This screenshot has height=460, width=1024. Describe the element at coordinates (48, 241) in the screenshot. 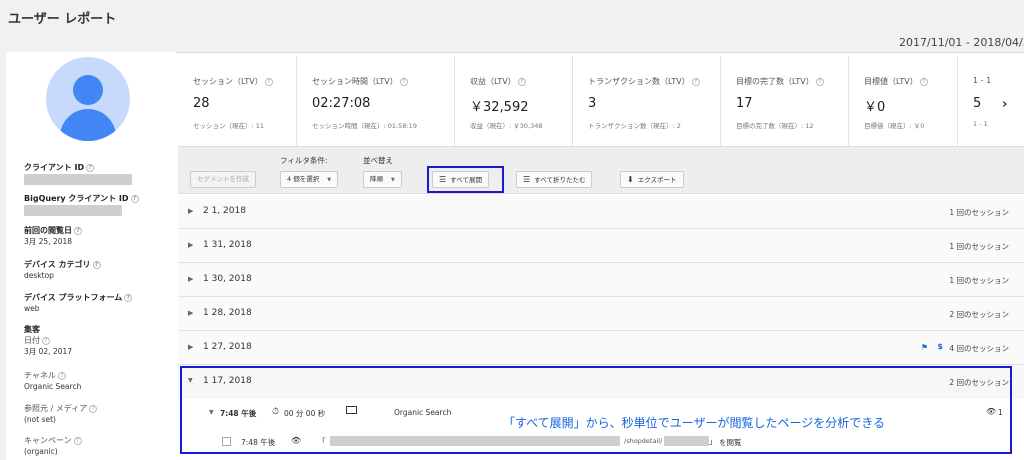

I see `last-visit-value: 3月 25, 2018` at that location.